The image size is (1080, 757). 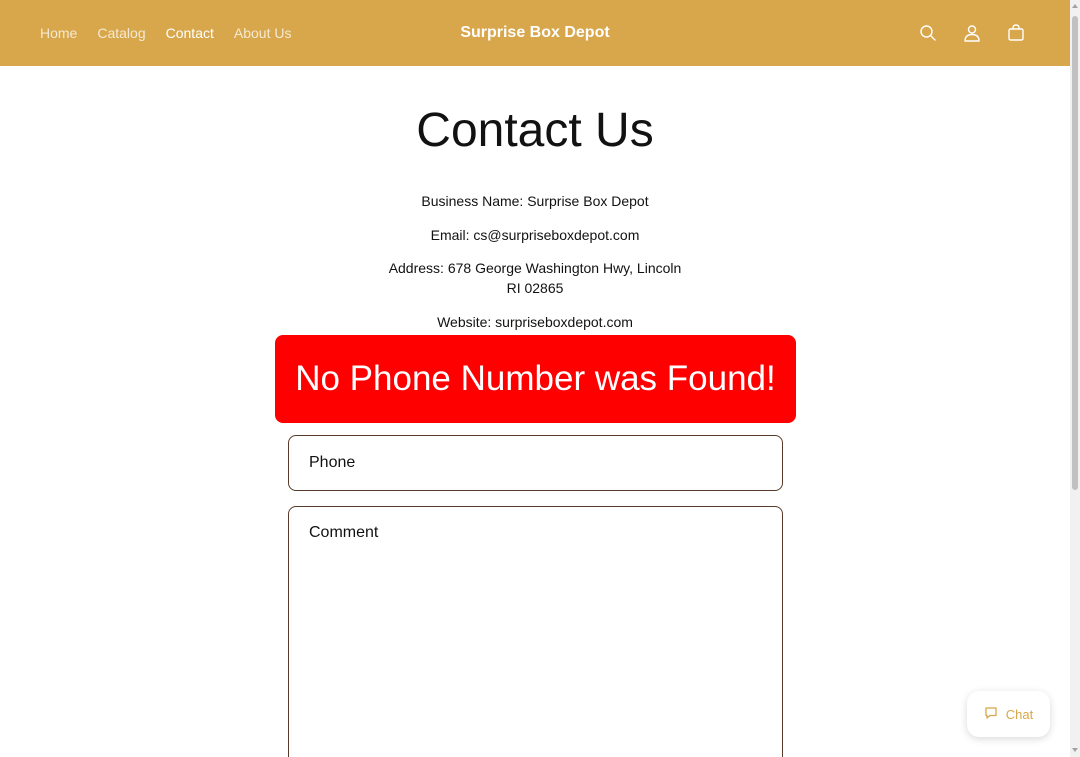 What do you see at coordinates (928, 33) in the screenshot?
I see `search-icon` at bounding box center [928, 33].